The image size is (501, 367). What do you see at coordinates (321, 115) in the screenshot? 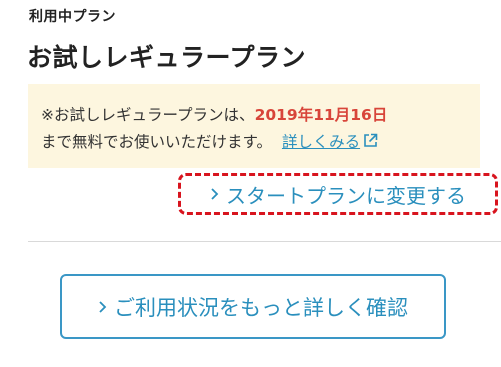
I see `trial-end-date: 2019年11月16日` at bounding box center [321, 115].